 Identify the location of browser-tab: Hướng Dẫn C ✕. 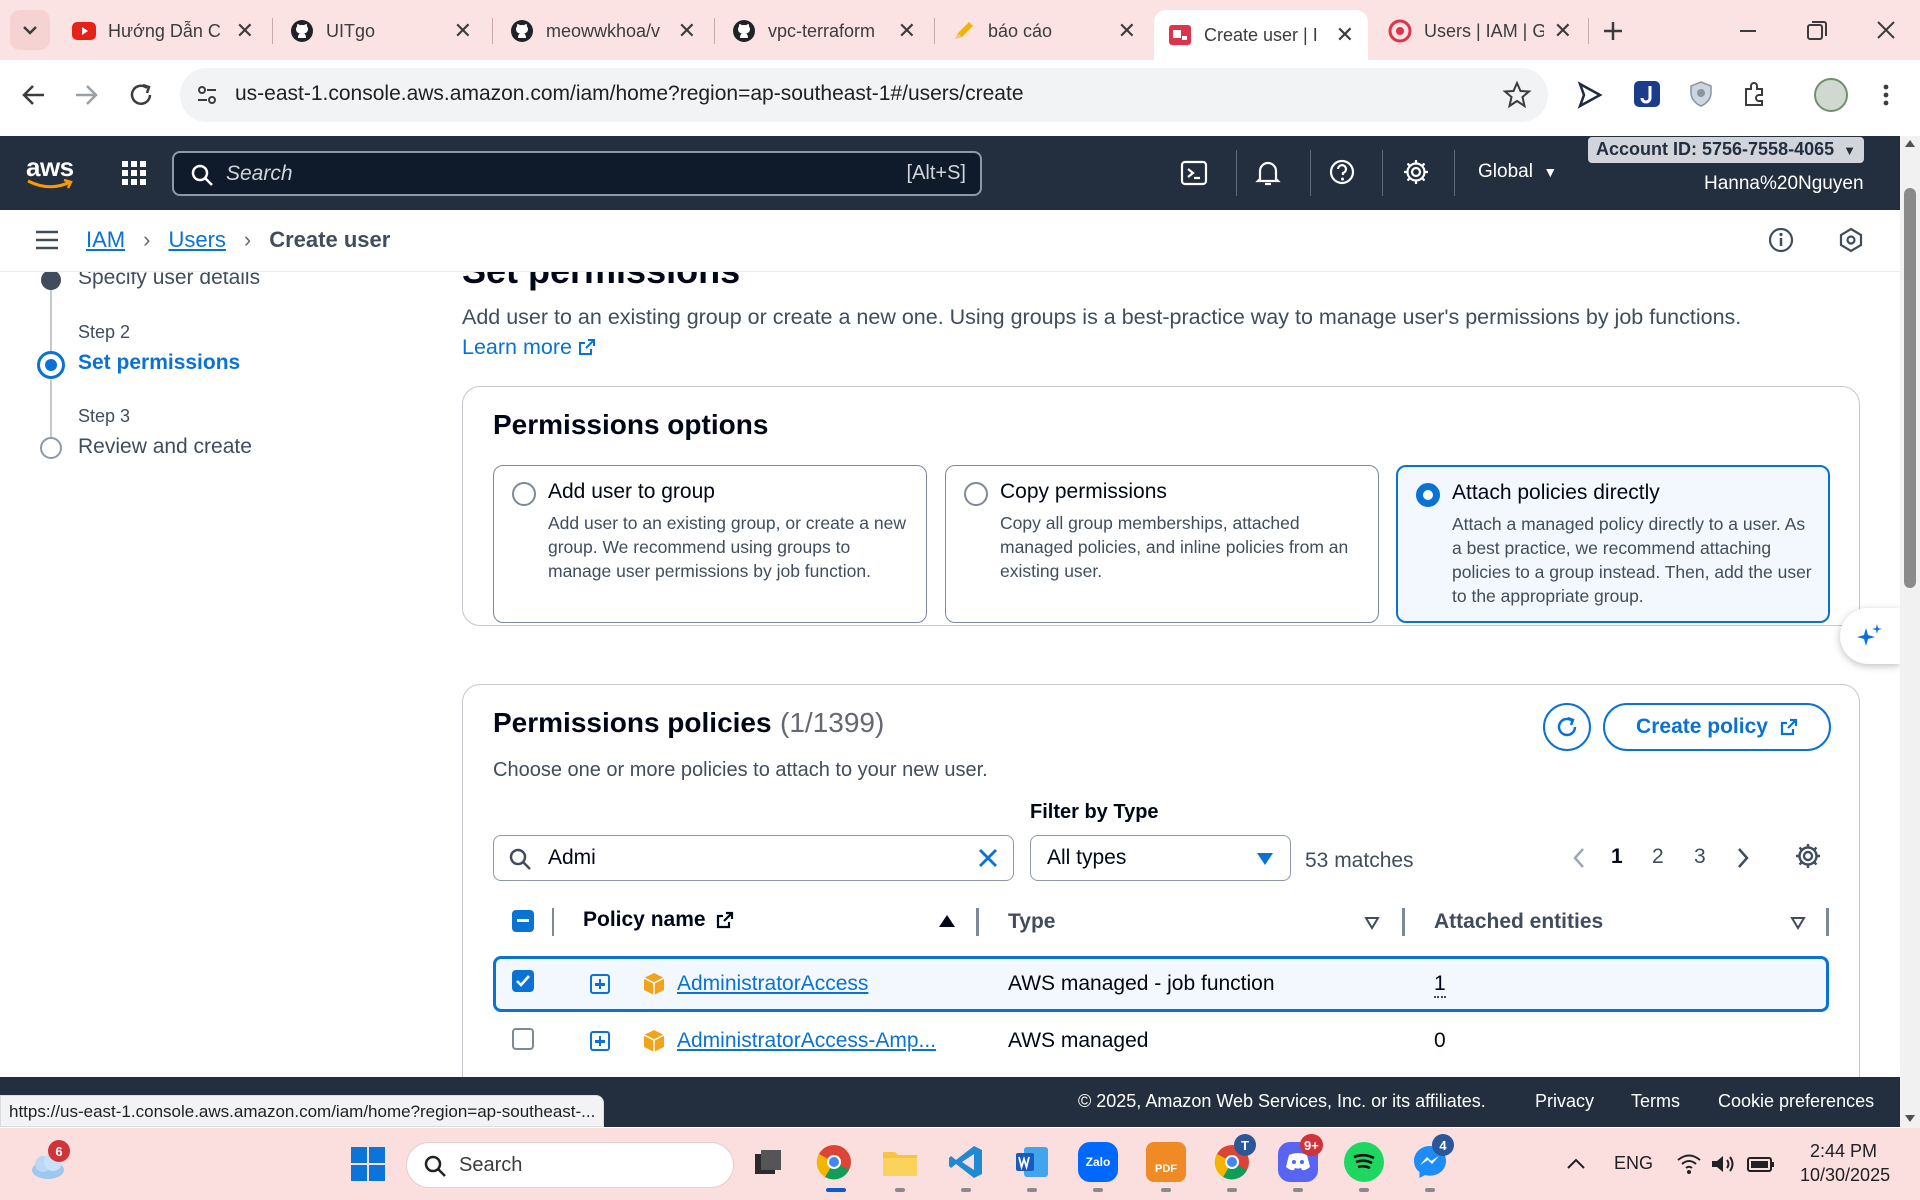
(163, 31).